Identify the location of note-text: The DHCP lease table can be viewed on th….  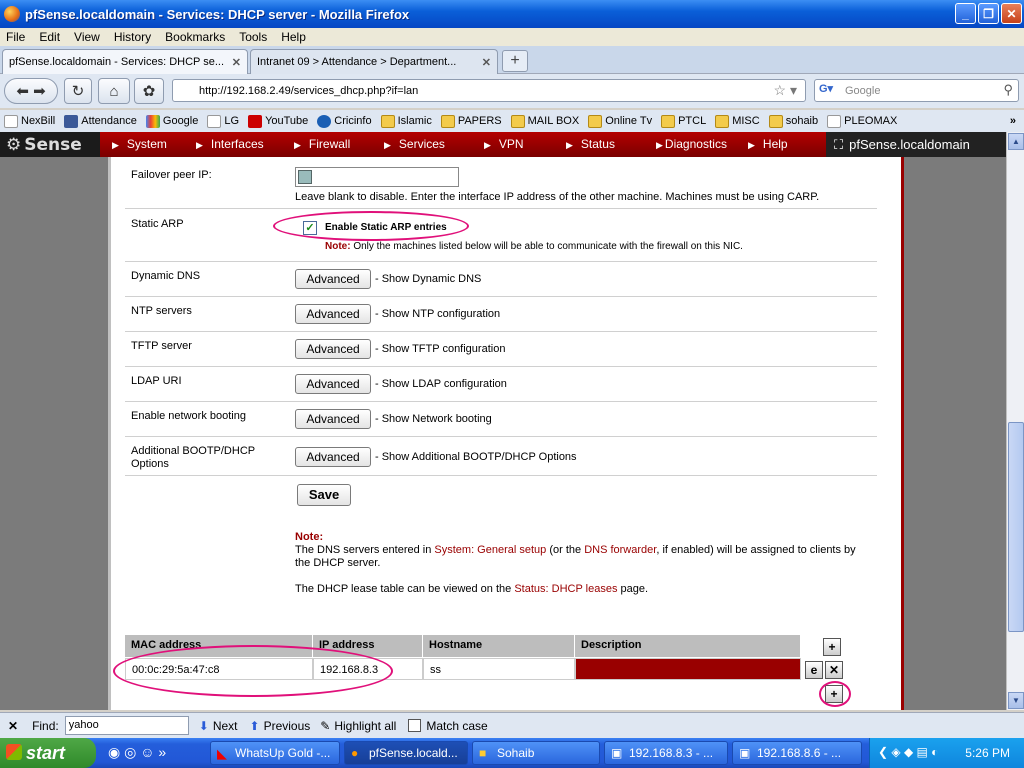
(405, 589).